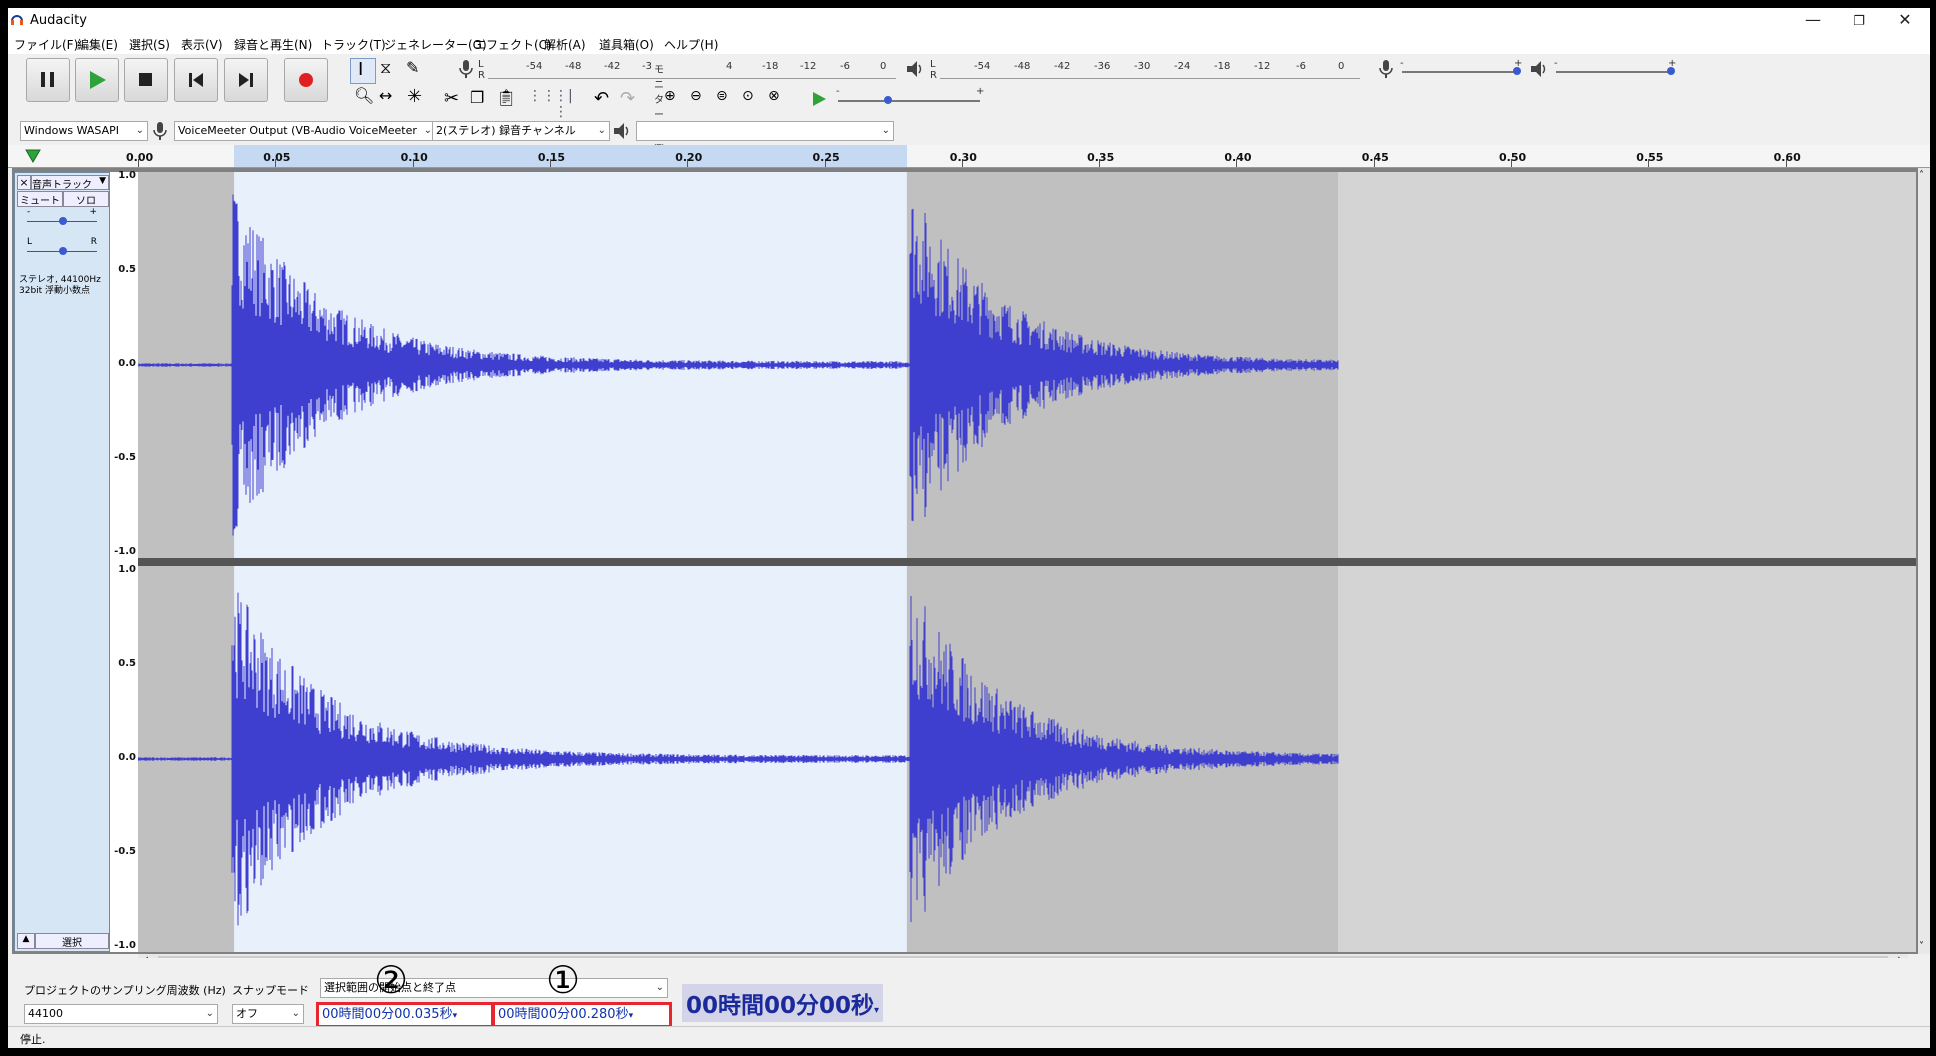 This screenshot has height=1056, width=1936. I want to click on copy-button: ❐, so click(481, 99).